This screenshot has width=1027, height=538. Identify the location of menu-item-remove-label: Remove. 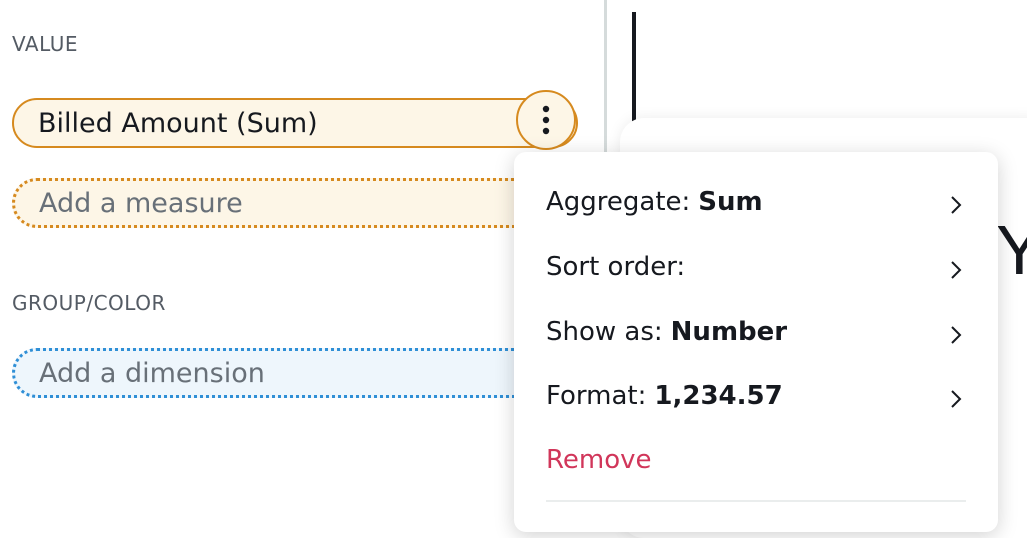
(599, 460).